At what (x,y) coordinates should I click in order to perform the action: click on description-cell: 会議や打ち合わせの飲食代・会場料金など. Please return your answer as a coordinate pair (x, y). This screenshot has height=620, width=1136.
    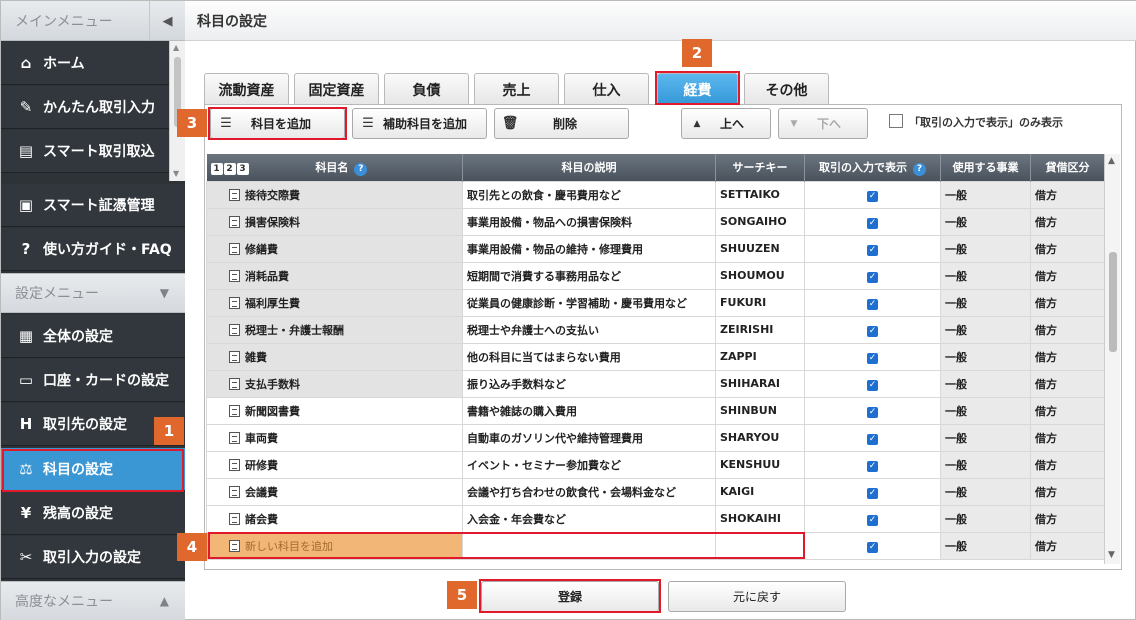
    Looking at the image, I should click on (589, 491).